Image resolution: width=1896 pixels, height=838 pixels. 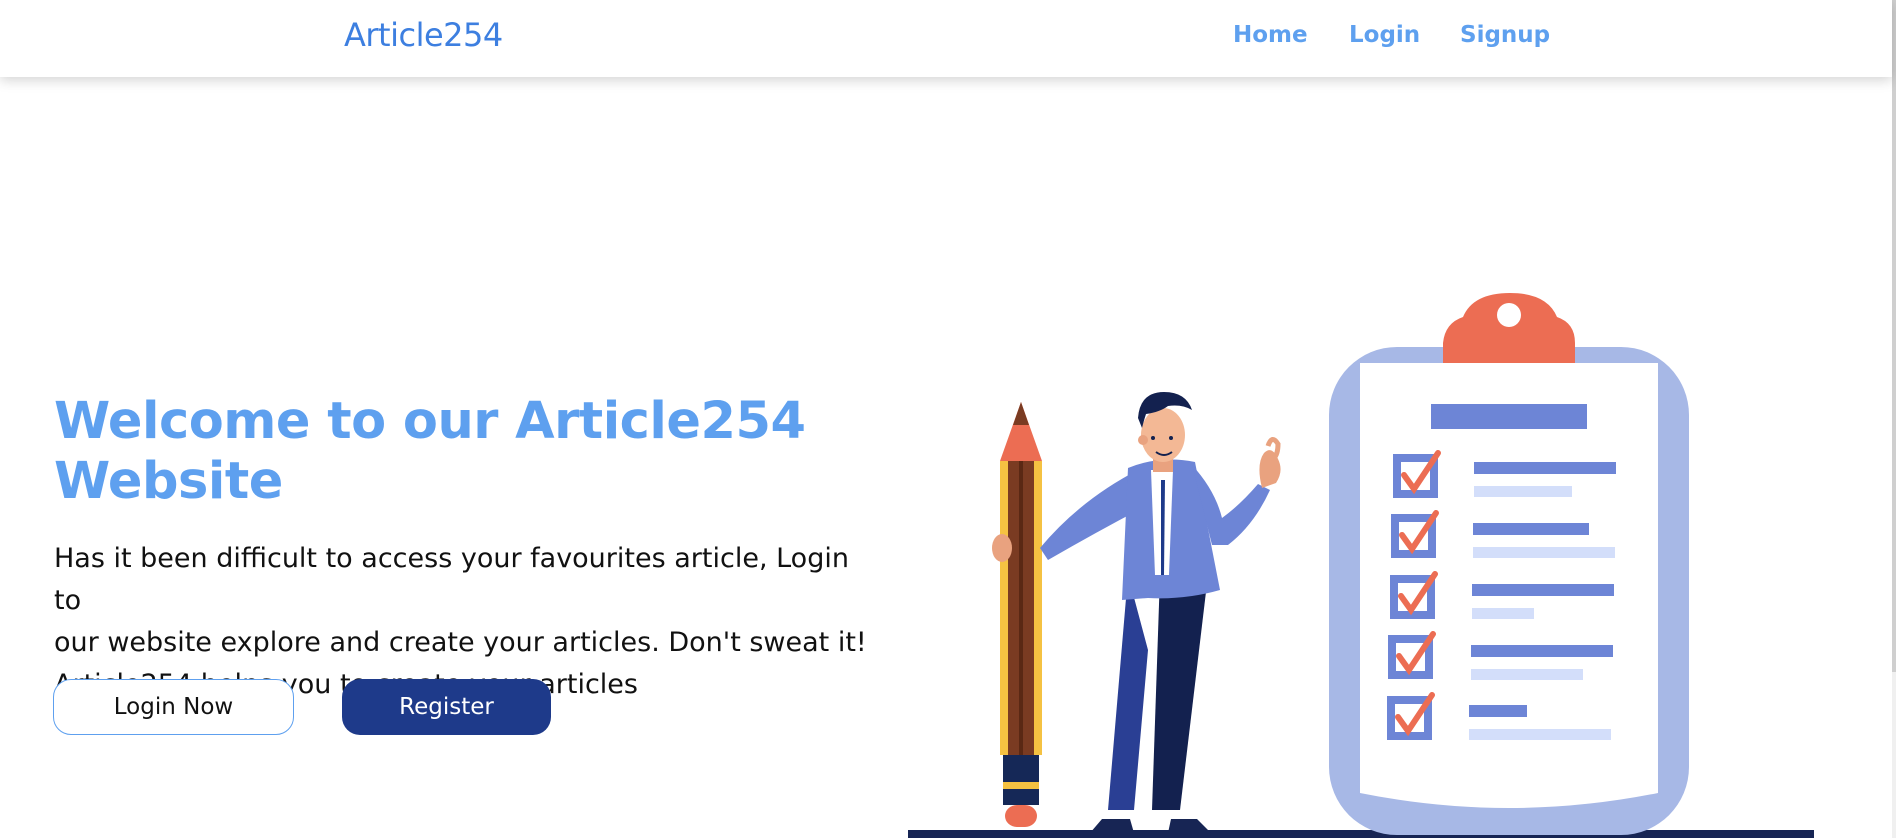 What do you see at coordinates (173, 707) in the screenshot?
I see `login-now-button: Login Now` at bounding box center [173, 707].